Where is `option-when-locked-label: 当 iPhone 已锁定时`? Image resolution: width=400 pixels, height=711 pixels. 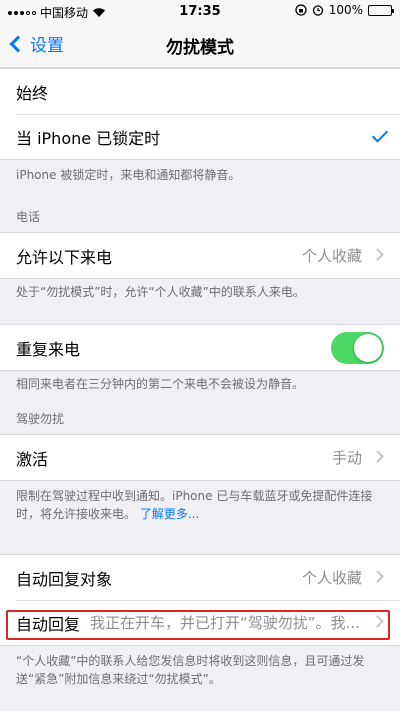
option-when-locked-label: 当 iPhone 已锁定时 is located at coordinates (88, 138).